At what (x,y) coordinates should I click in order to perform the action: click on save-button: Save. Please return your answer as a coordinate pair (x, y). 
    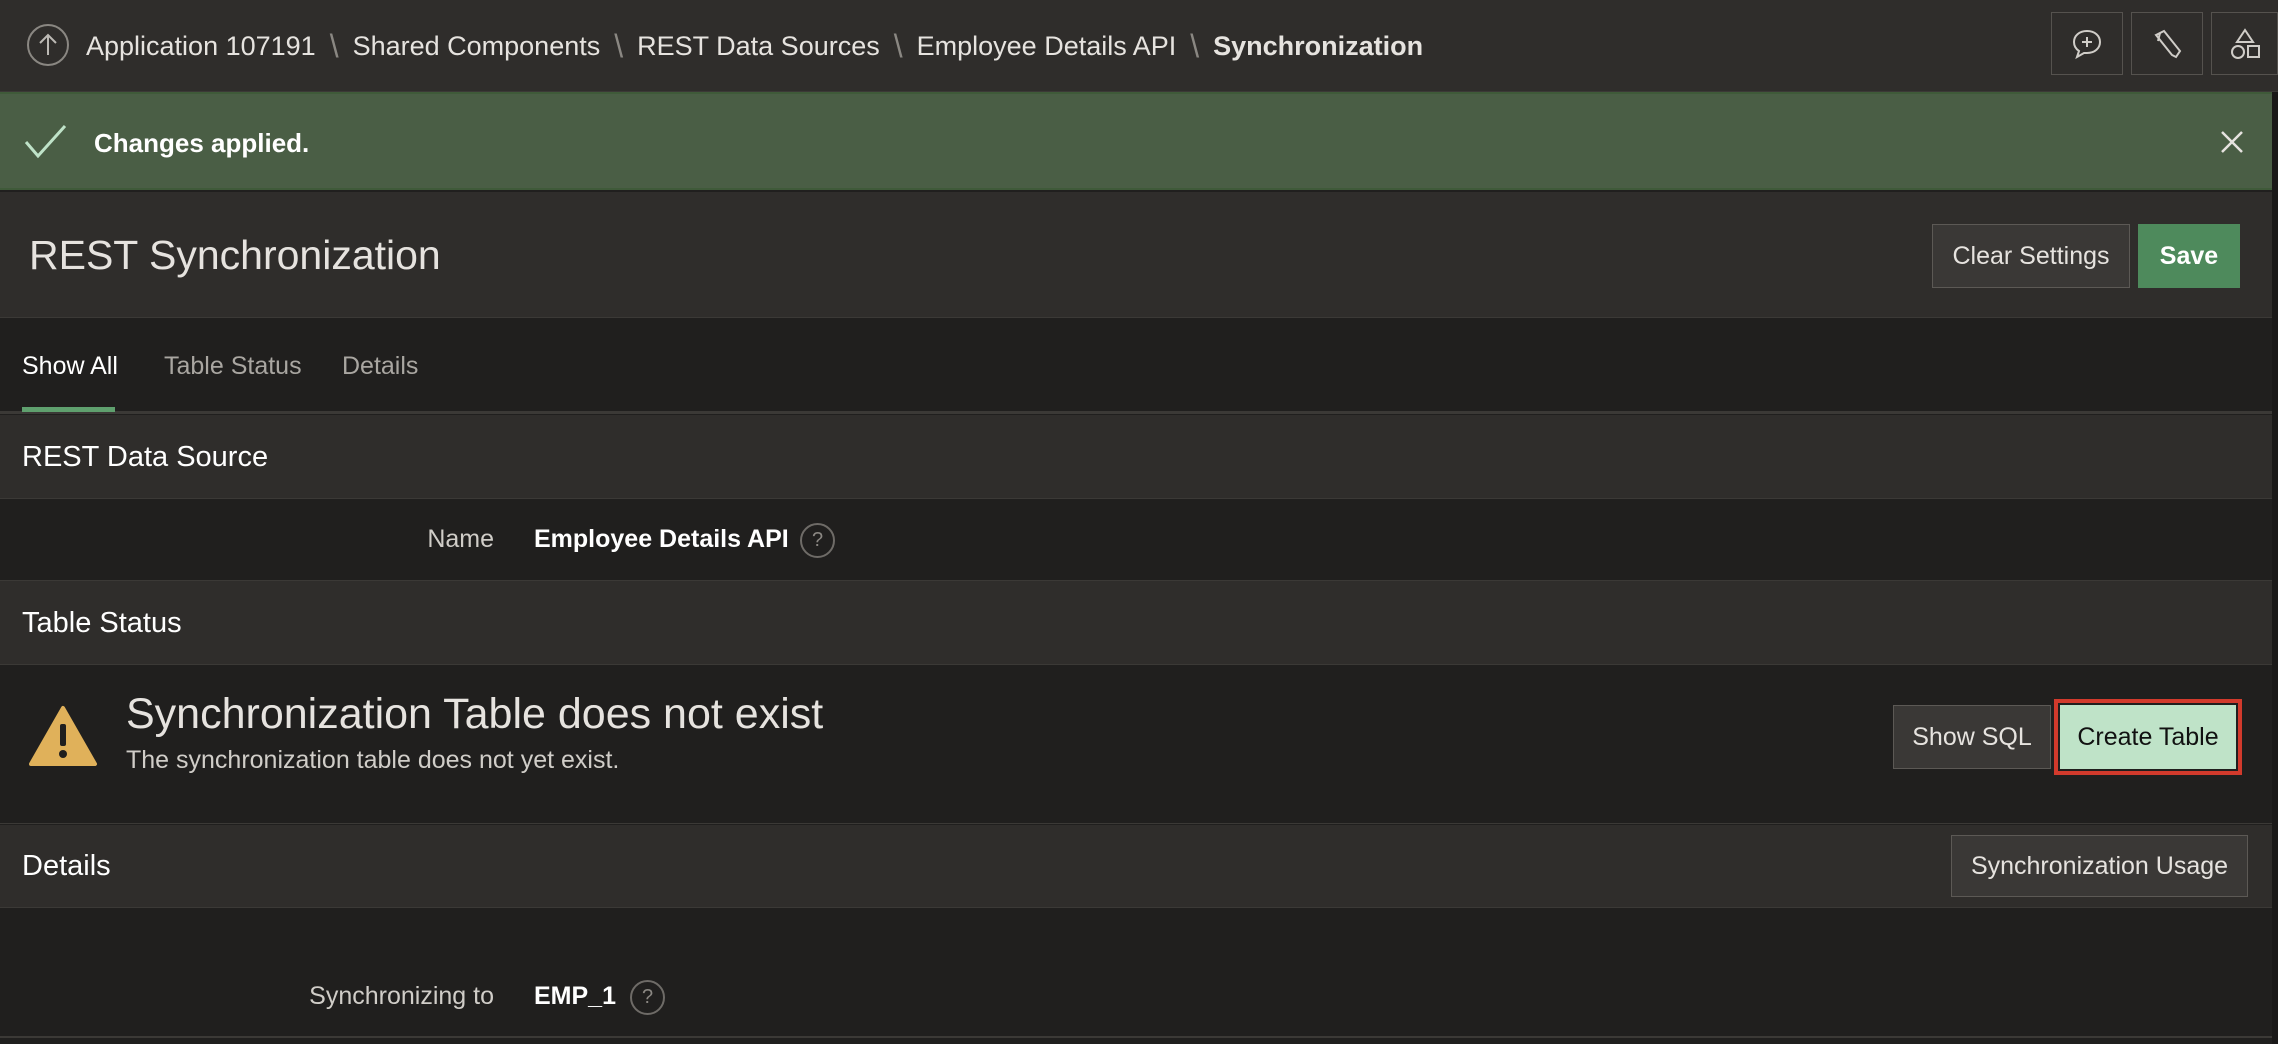
    Looking at the image, I should click on (2189, 256).